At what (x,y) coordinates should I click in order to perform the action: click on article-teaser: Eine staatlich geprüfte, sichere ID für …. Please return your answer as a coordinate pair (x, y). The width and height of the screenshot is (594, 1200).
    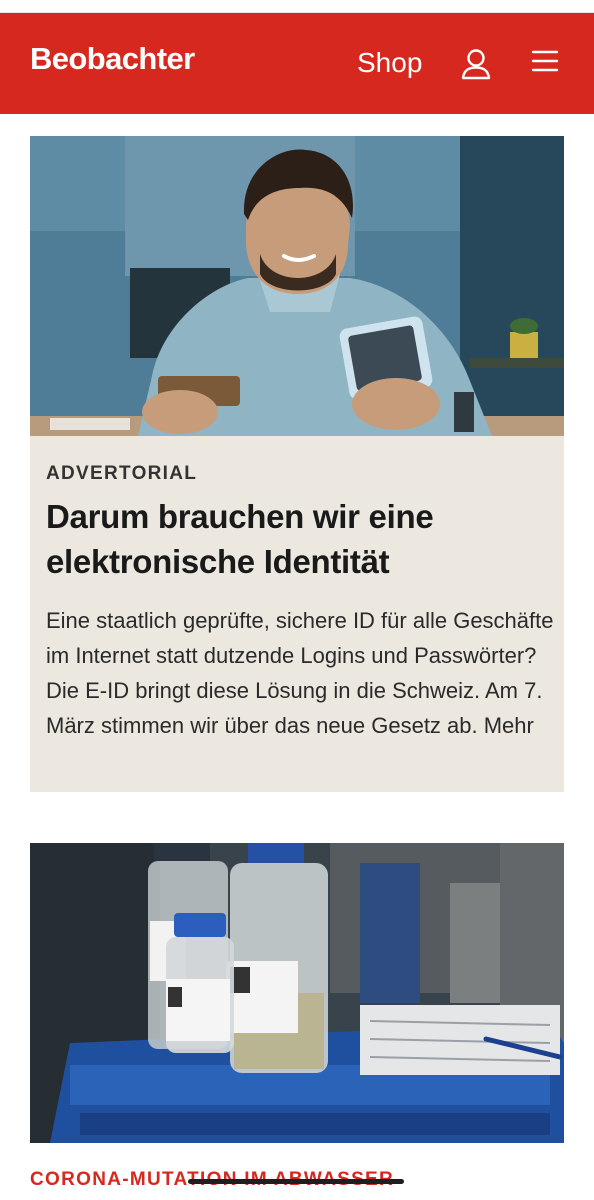
    Looking at the image, I should click on (301, 673).